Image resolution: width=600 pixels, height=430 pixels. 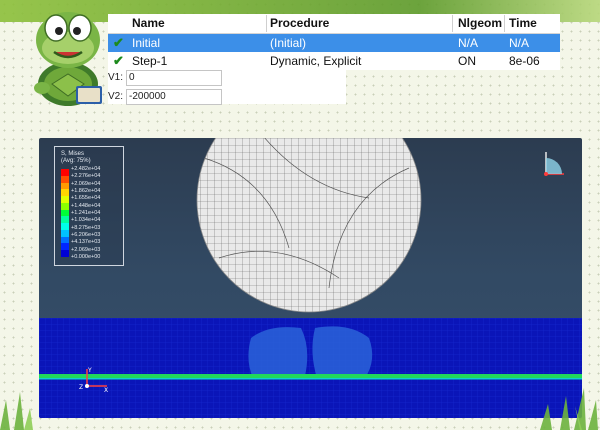 I want to click on step-nlgeom: N/A, so click(x=468, y=43).